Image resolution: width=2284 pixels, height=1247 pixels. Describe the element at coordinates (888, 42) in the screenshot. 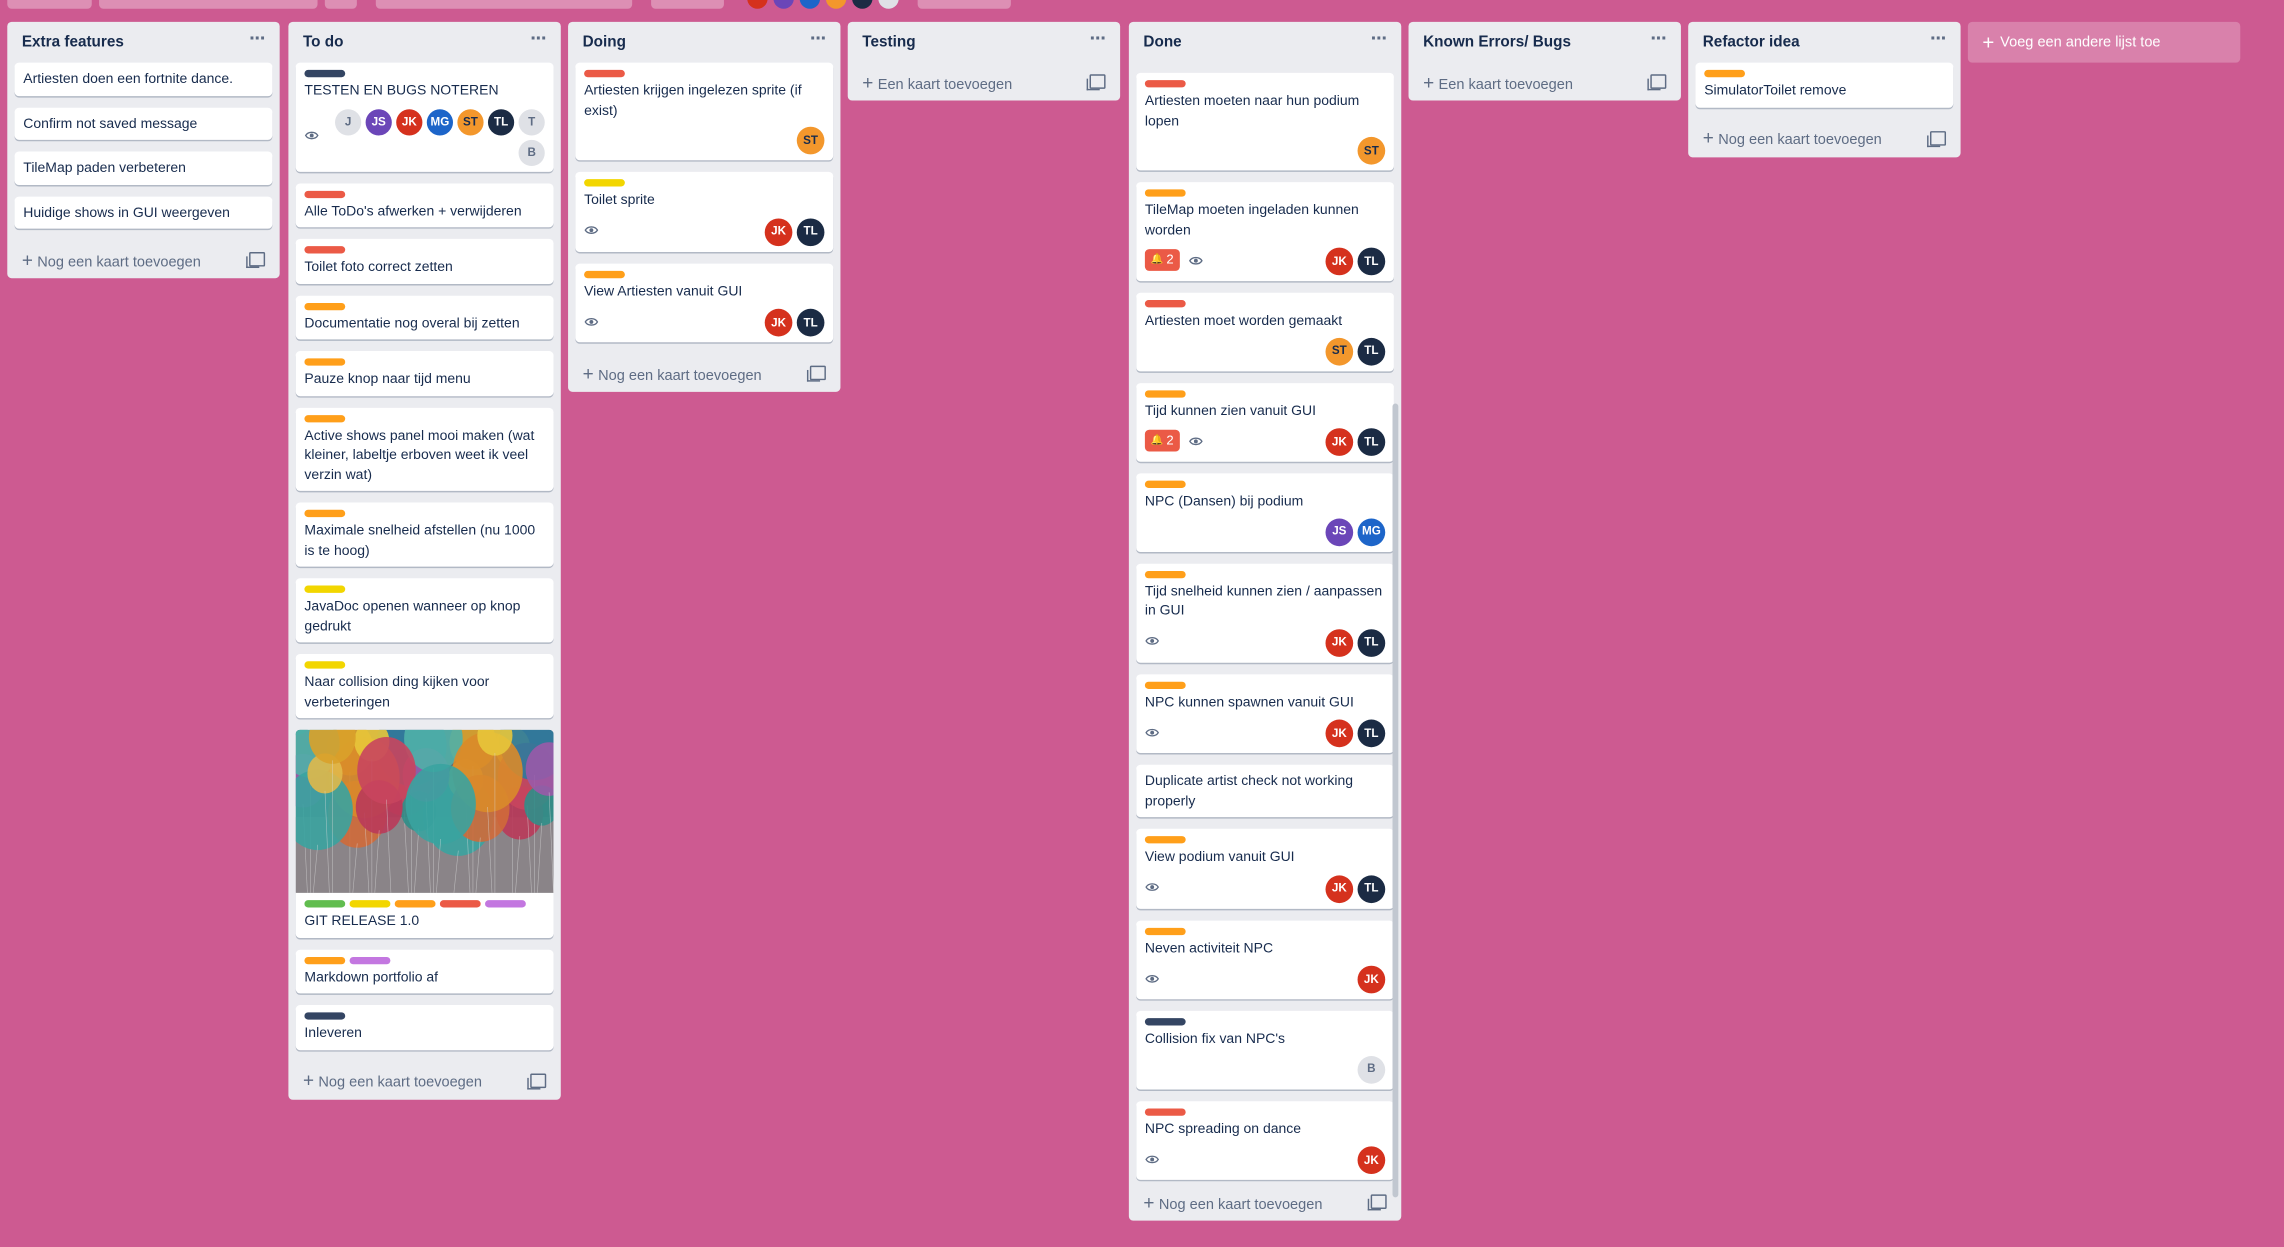

I see `list-title: Testing` at that location.